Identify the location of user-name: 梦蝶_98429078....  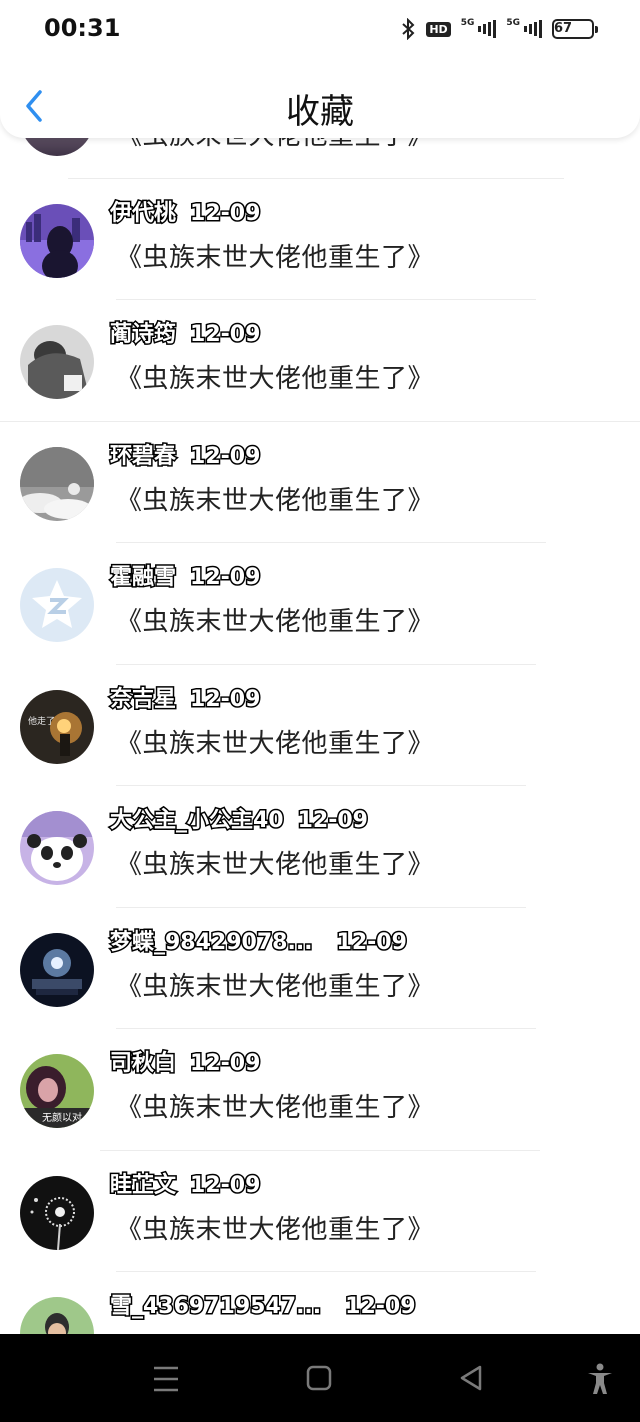
(212, 942).